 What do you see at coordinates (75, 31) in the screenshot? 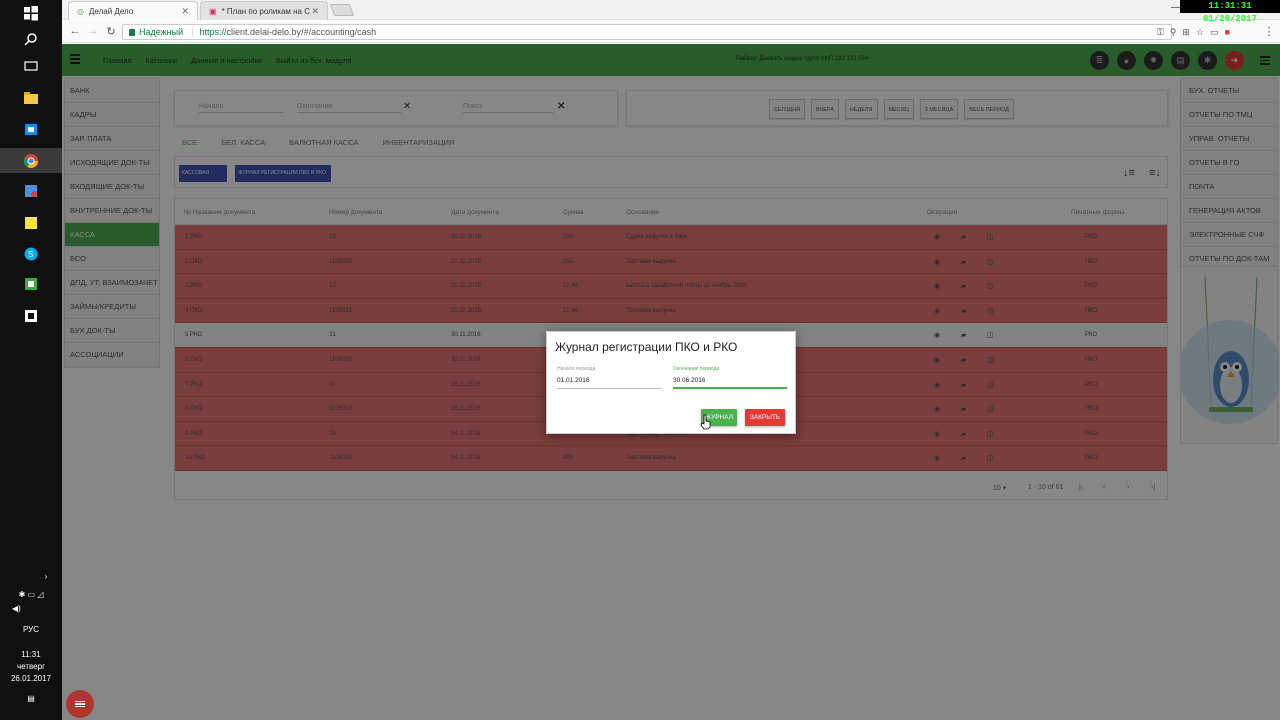
I see `back-arrow-icon: ←` at bounding box center [75, 31].